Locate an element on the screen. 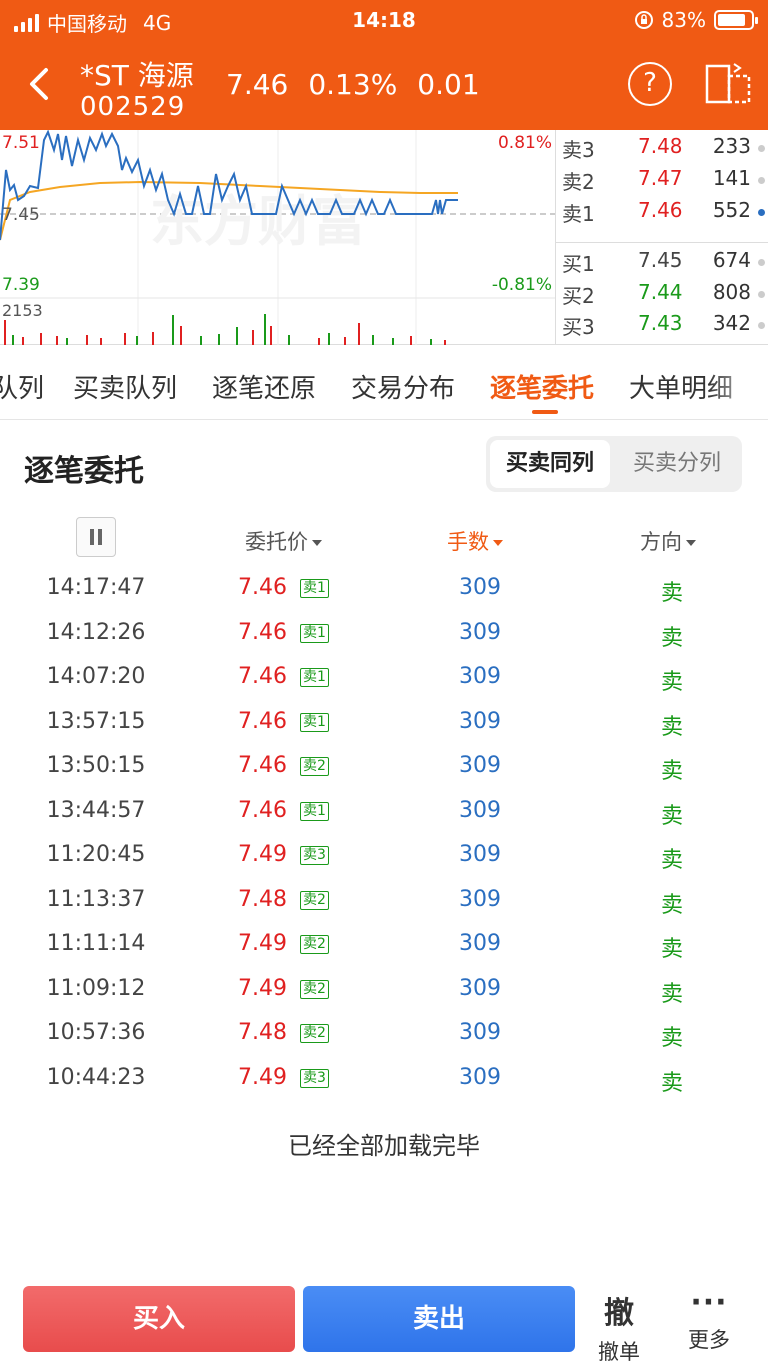 The height and width of the screenshot is (1366, 768). col-direction-sort: 方向 is located at coordinates (668, 541).